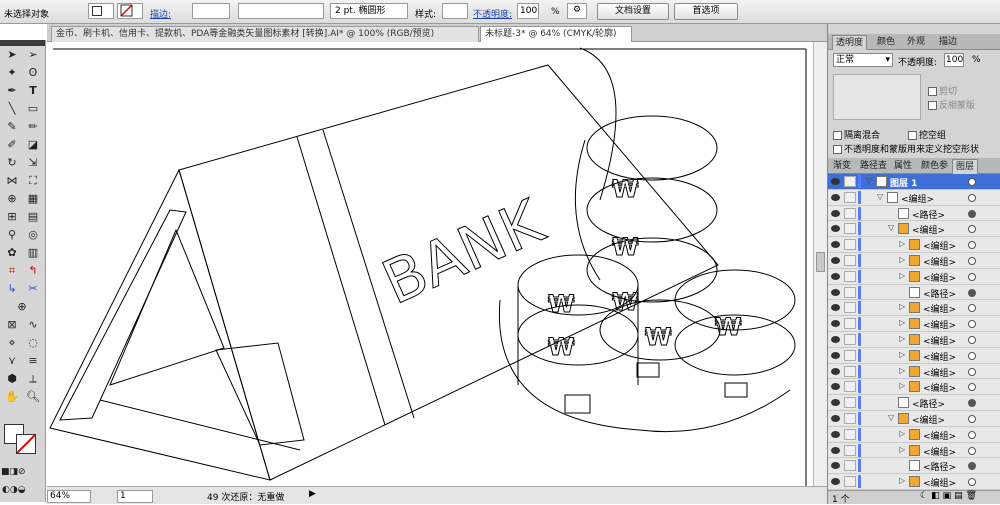  What do you see at coordinates (577, 11) in the screenshot?
I see `recolor-icon: ⚙` at bounding box center [577, 11].